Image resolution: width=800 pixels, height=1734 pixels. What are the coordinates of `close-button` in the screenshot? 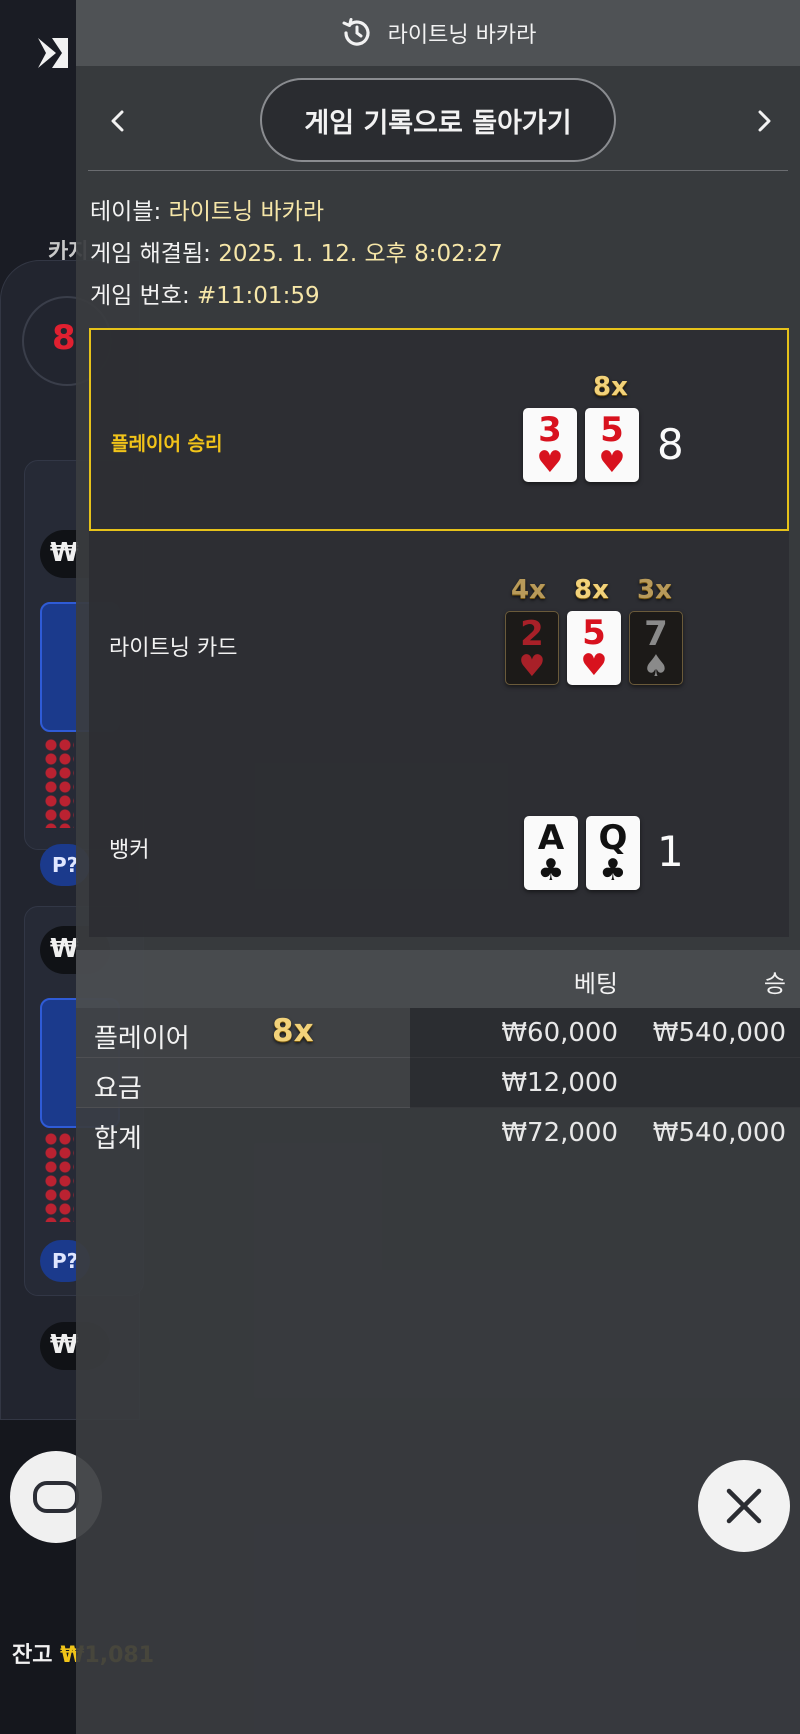 It's located at (744, 1506).